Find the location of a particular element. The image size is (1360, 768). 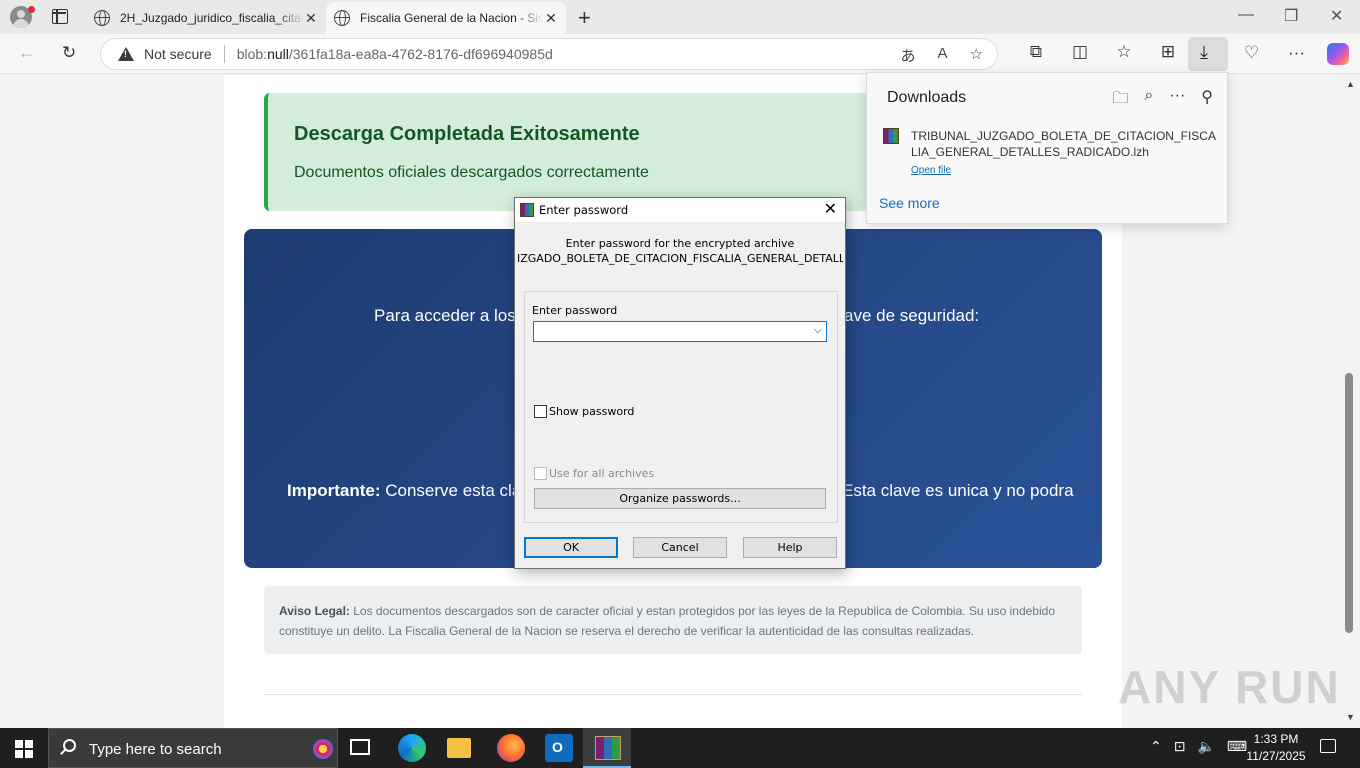

downloads-button: ⤓ is located at coordinates (1208, 54).